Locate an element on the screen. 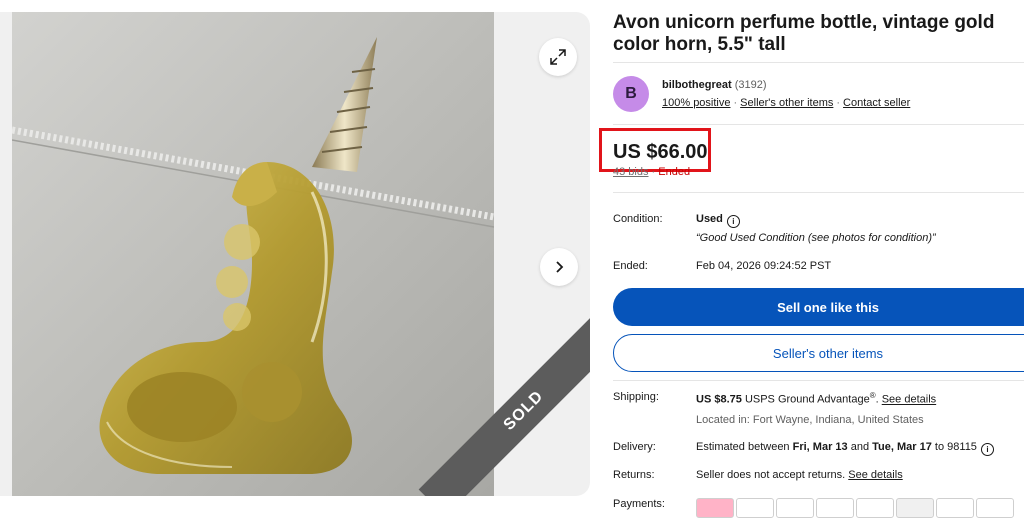 This screenshot has width=1024, height=518. next-image-button is located at coordinates (559, 267).